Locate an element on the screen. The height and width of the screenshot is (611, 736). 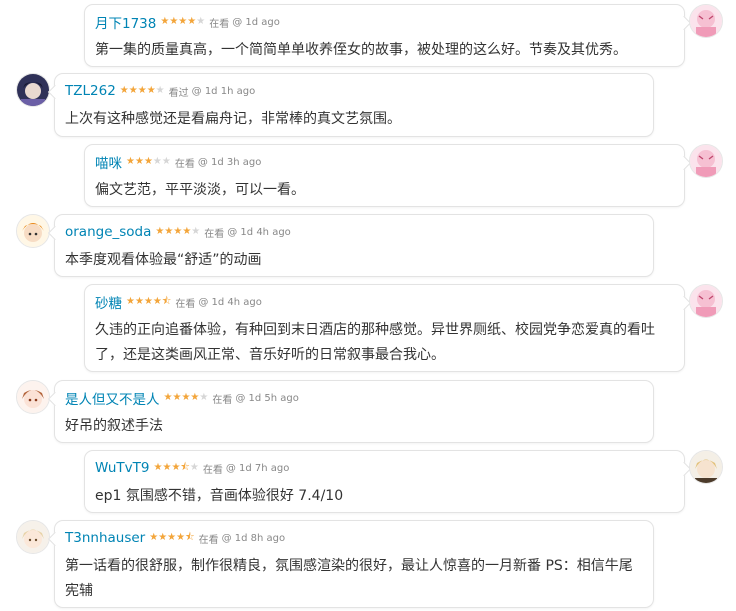
comment-text: 偏文艺范，平平淡淡，可以一看。 is located at coordinates (200, 190).